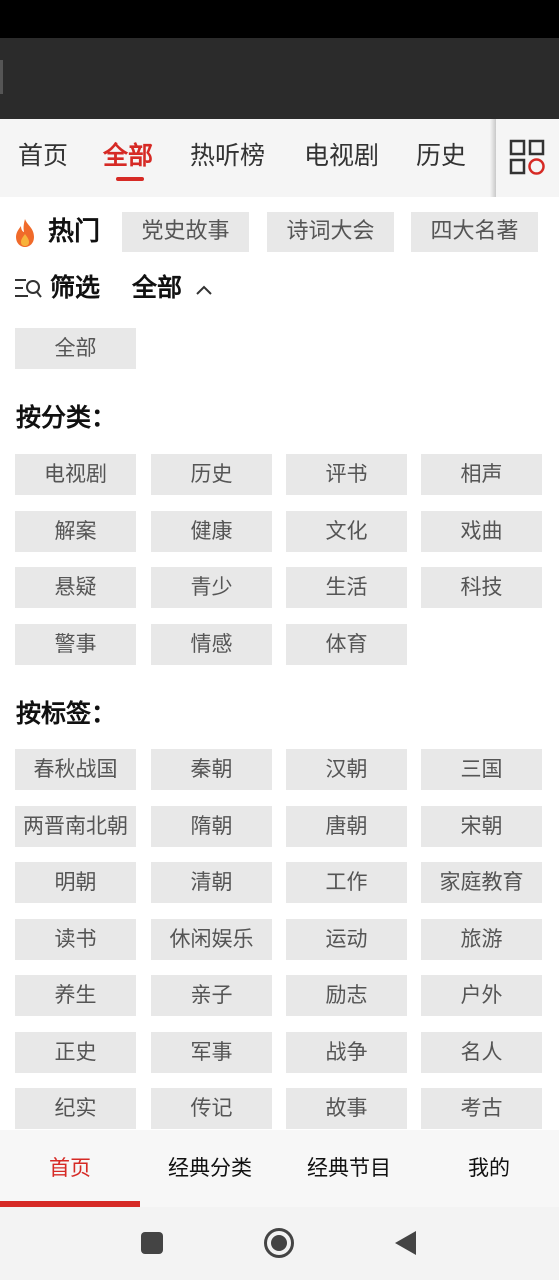 The image size is (559, 1280). I want to click on category-chip: 生活, so click(346, 587).